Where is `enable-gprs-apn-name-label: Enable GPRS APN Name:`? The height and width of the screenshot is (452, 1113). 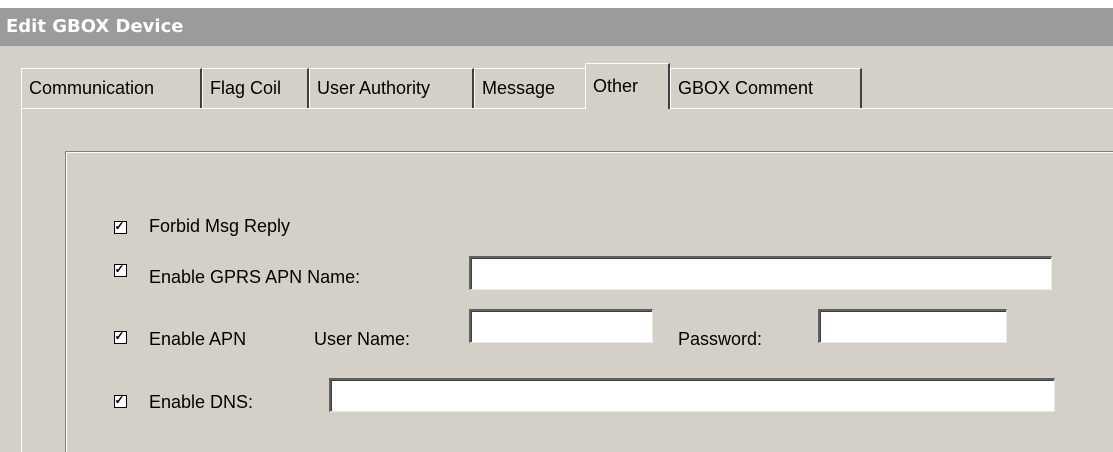 enable-gprs-apn-name-label: Enable GPRS APN Name: is located at coordinates (255, 277).